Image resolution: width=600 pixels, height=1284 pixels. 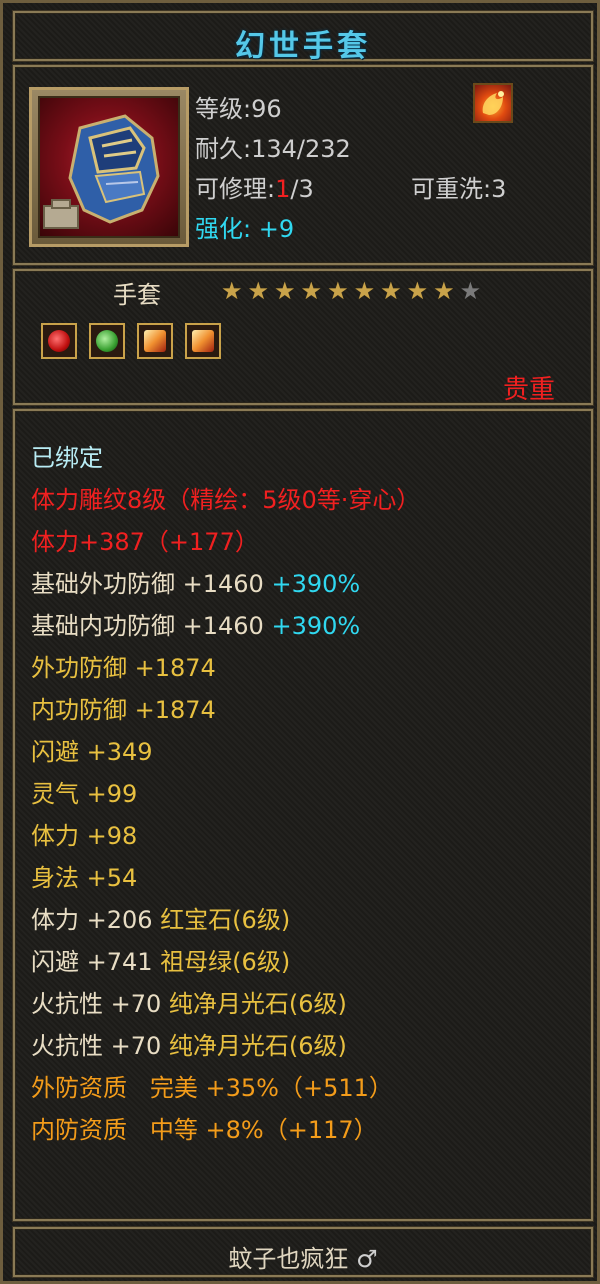 What do you see at coordinates (79, 1088) in the screenshot?
I see `aptitude-label: 外防资质` at bounding box center [79, 1088].